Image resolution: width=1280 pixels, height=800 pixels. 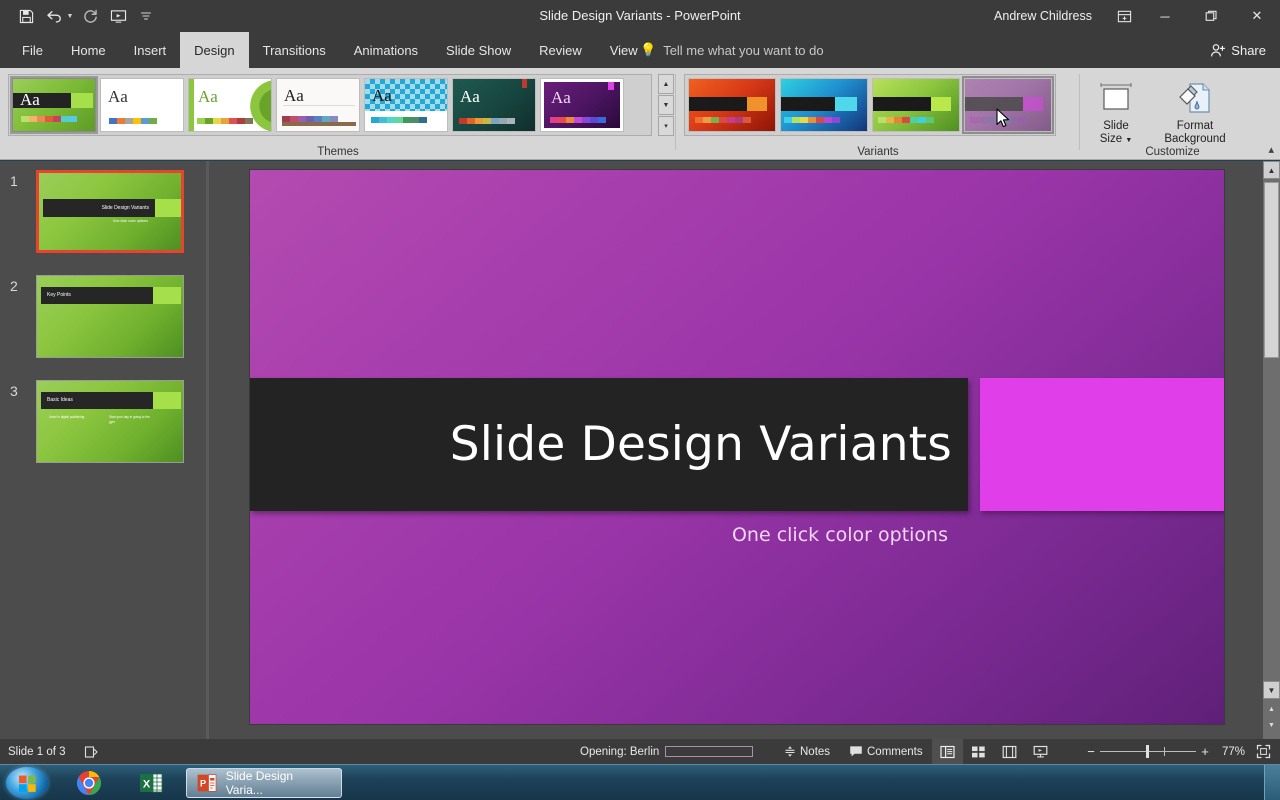 What do you see at coordinates (1271, 725) in the screenshot?
I see `next-slide-icon: ▼` at bounding box center [1271, 725].